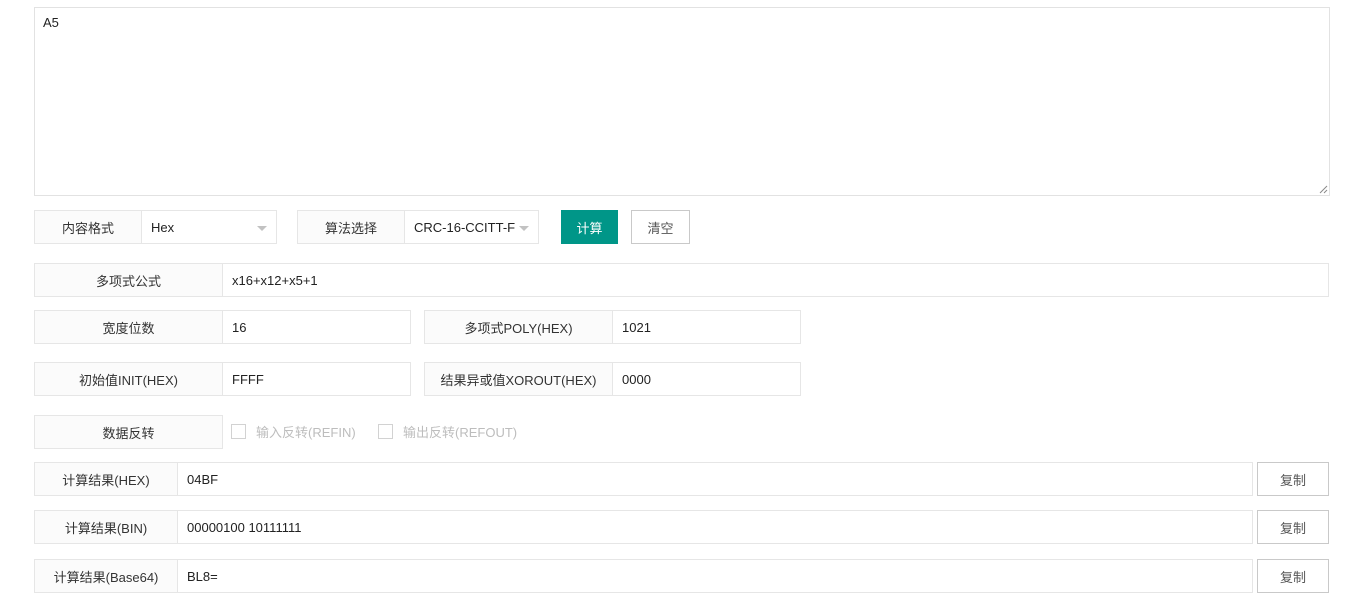 The image size is (1358, 613). Describe the element at coordinates (106, 527) in the screenshot. I see `result-bin-label: 计算结果(BIN)` at that location.